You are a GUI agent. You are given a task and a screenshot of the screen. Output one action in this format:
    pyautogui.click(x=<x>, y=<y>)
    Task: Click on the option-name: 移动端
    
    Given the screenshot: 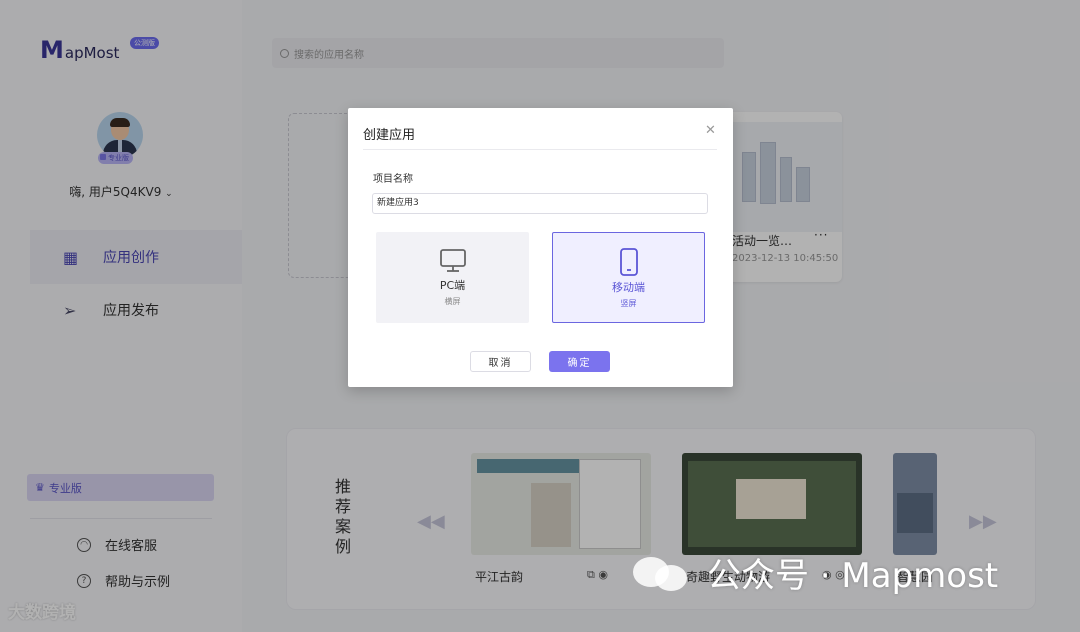 What is the action you would take?
    pyautogui.click(x=628, y=287)
    